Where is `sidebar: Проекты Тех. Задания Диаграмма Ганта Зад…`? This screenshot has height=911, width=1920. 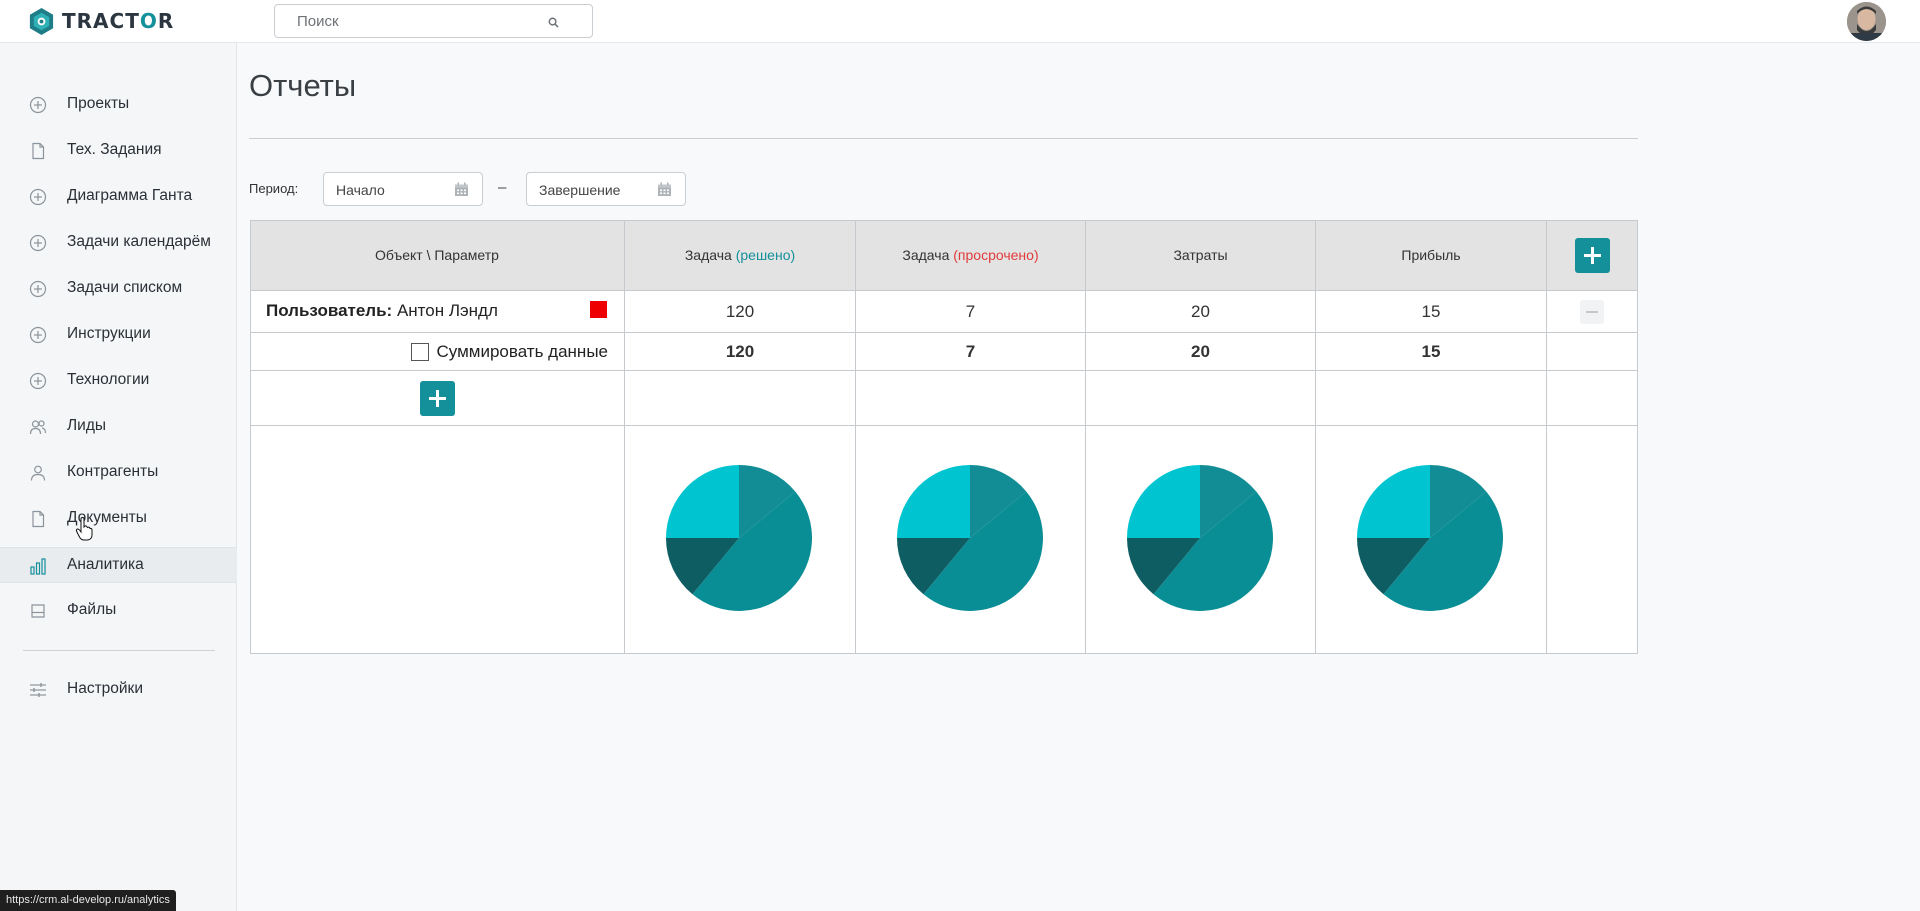
sidebar: Проекты Тех. Задания Диаграмма Ганта Зад… is located at coordinates (118, 477).